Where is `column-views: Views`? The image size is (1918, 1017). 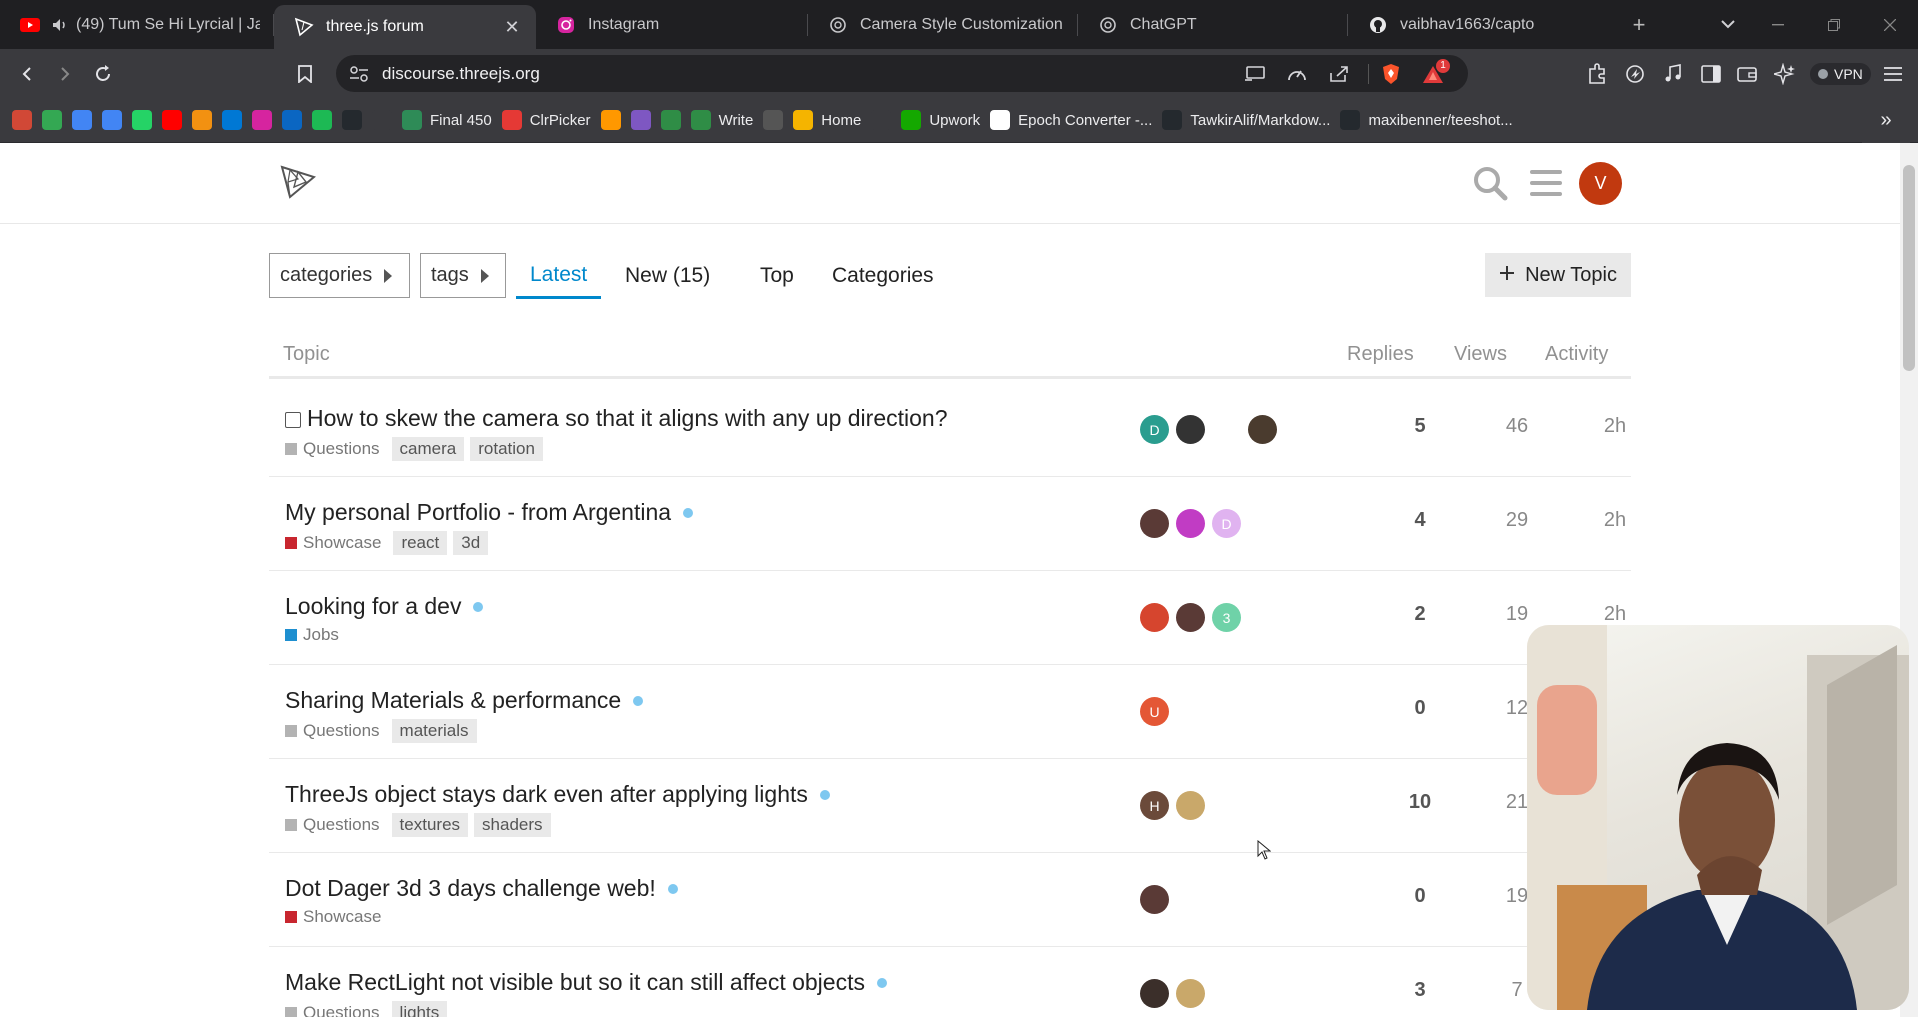 column-views: Views is located at coordinates (1480, 354).